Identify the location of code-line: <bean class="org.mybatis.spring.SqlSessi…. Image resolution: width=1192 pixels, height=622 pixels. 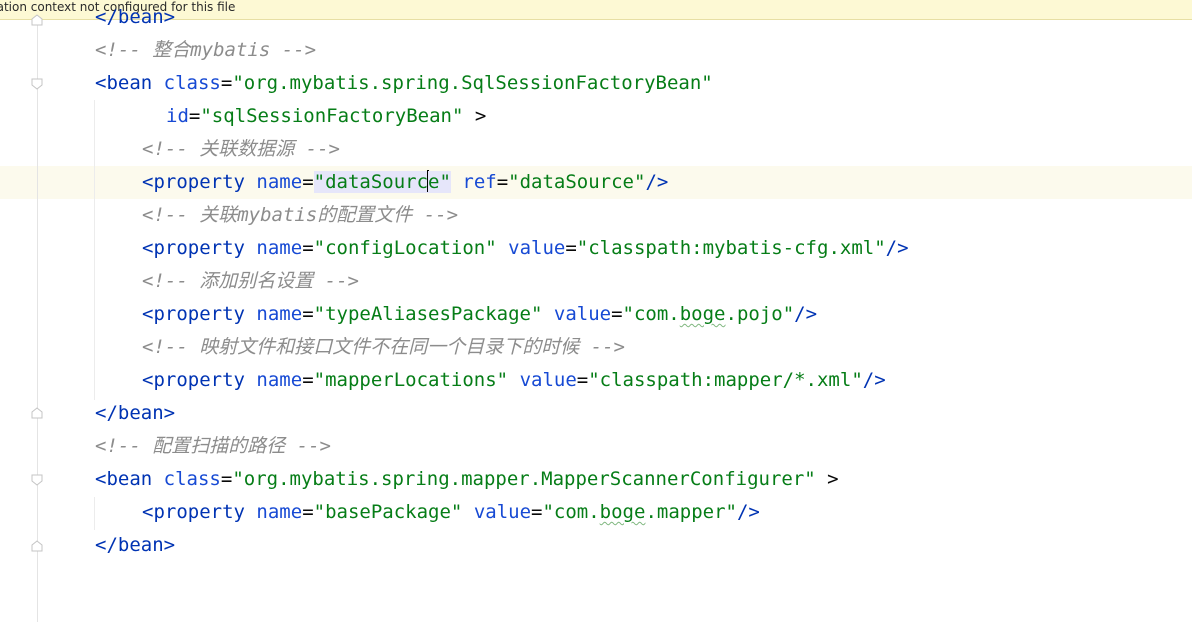
(404, 83).